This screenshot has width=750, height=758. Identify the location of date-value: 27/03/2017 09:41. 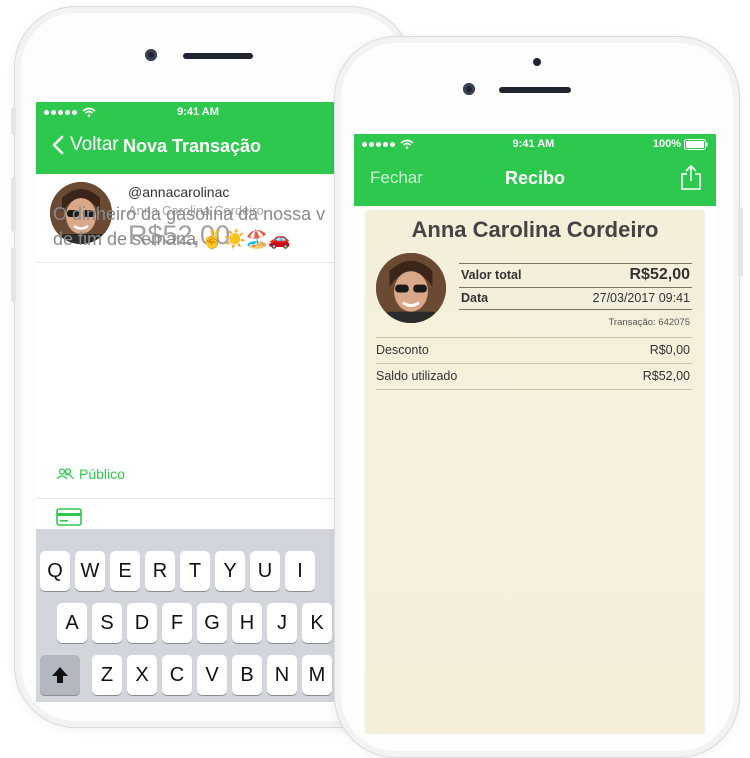
(641, 298).